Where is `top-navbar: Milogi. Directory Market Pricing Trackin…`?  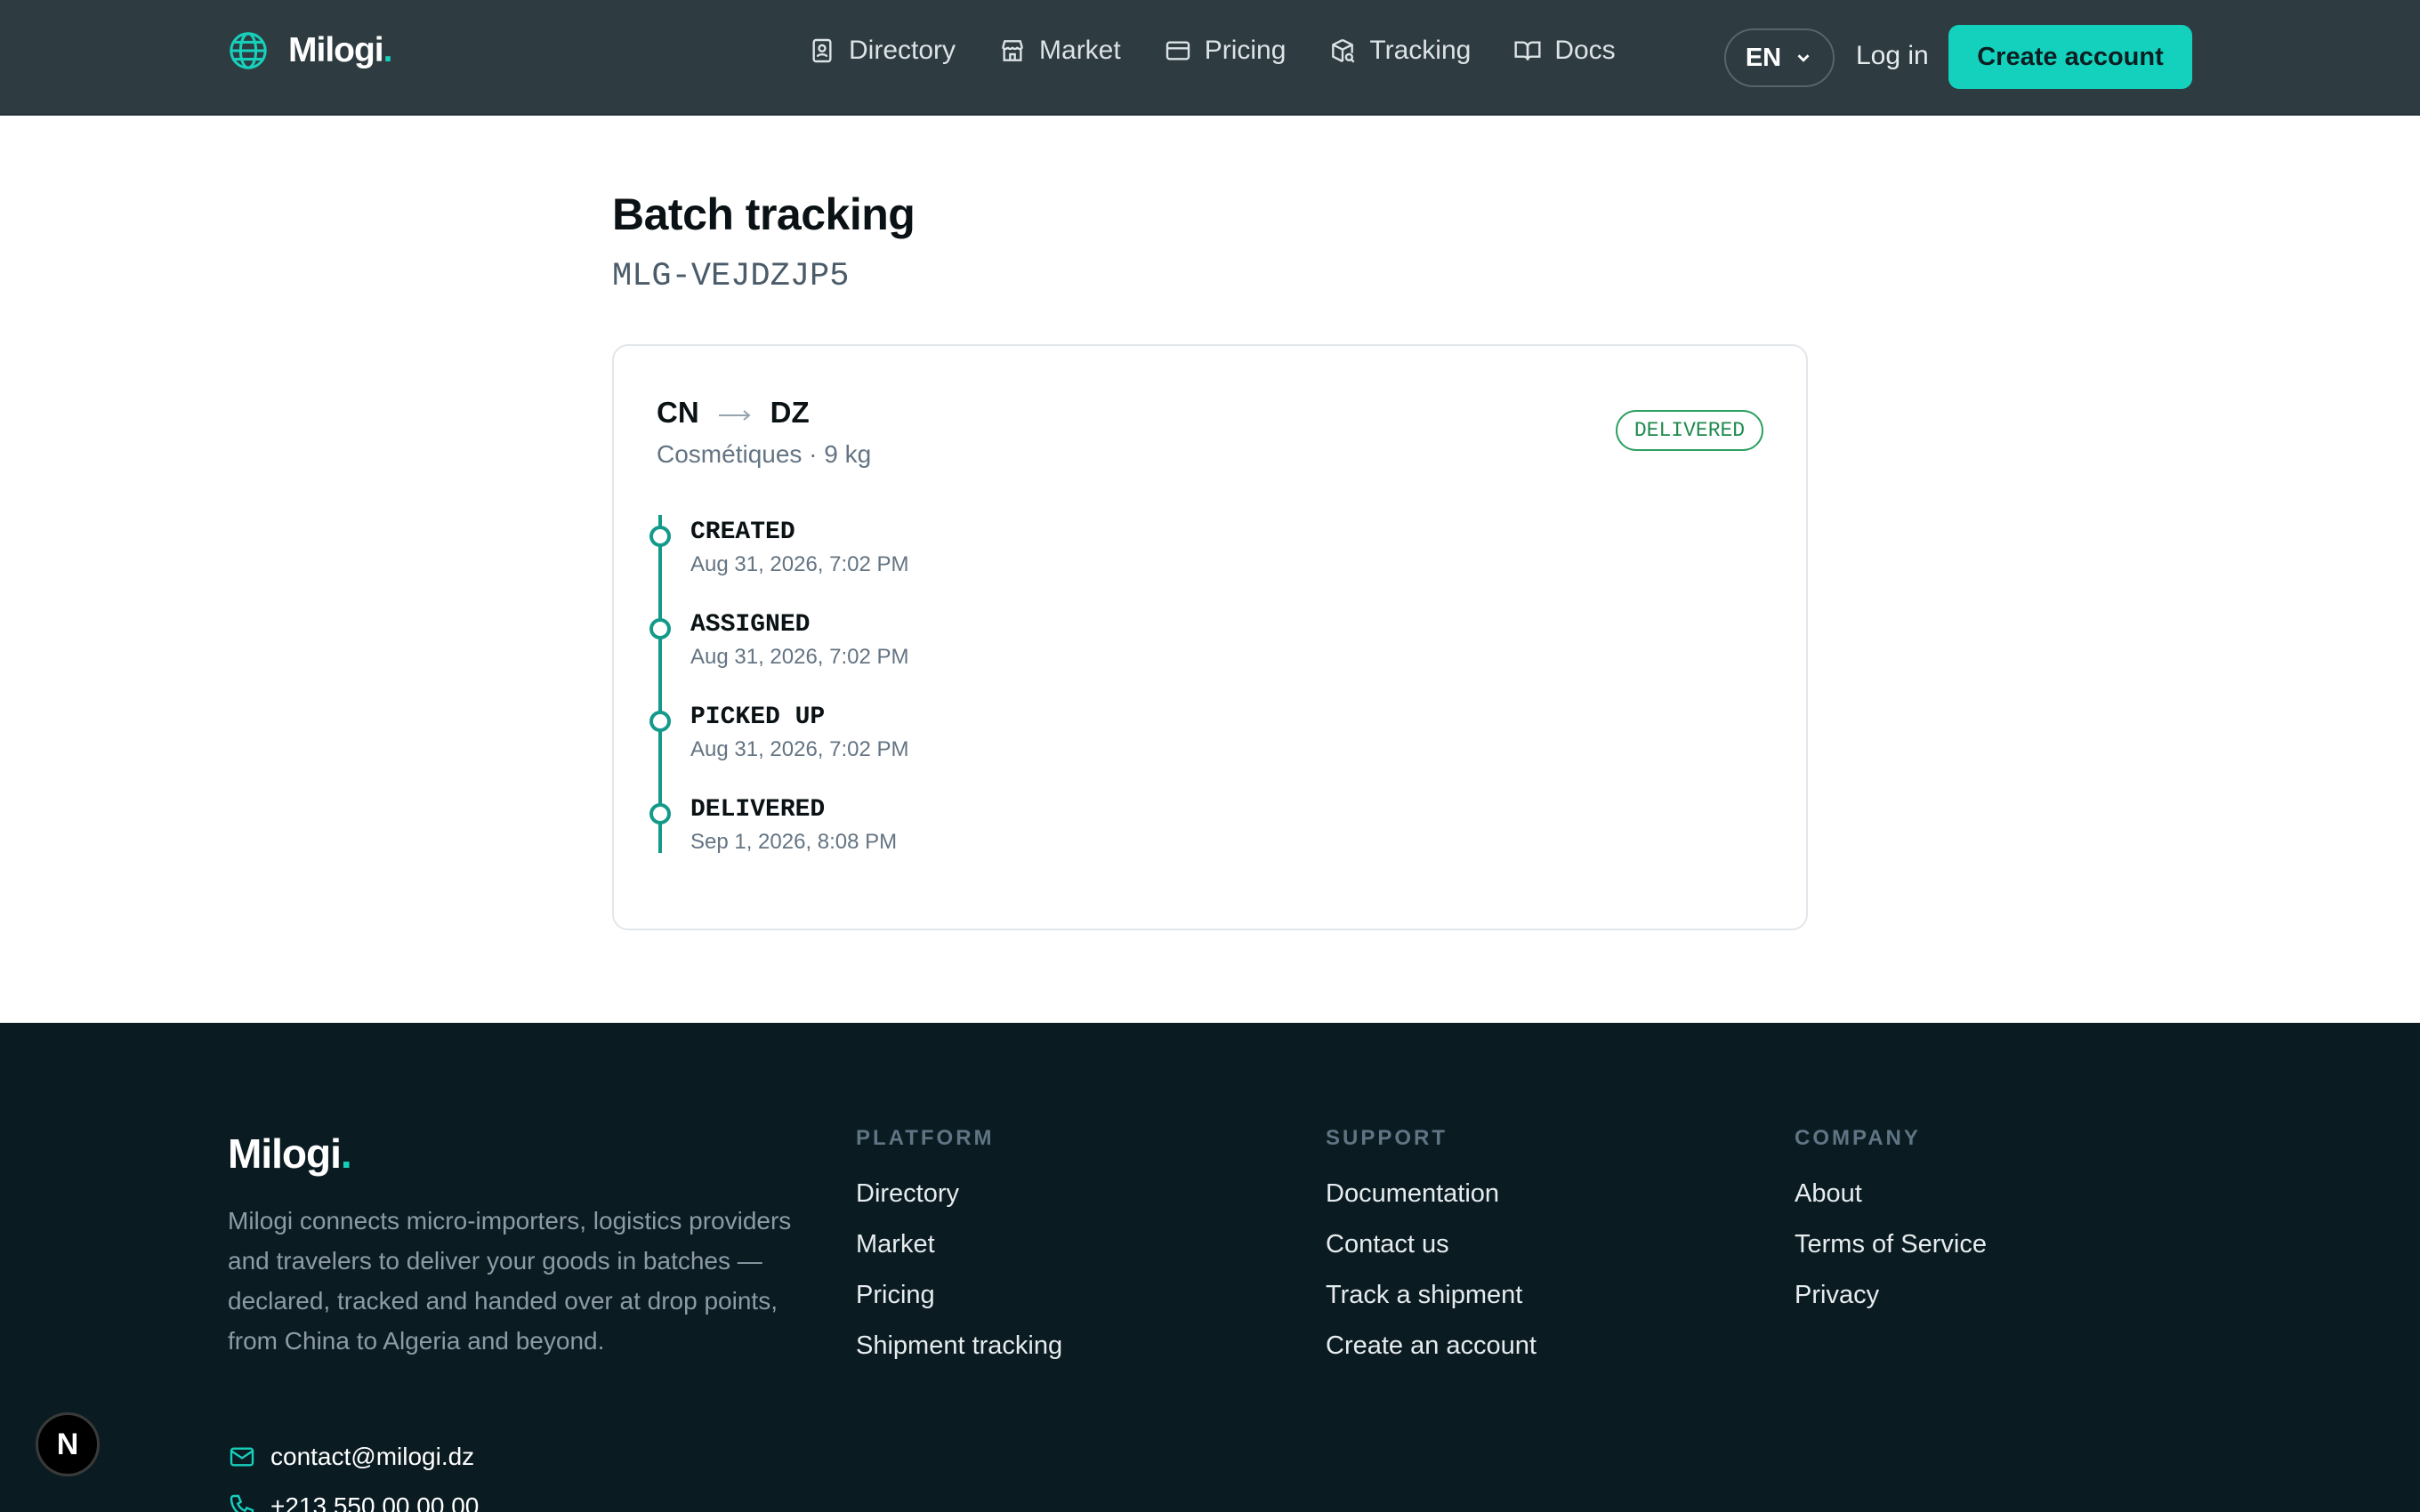
top-navbar: Milogi. Directory Market Pricing Trackin… is located at coordinates (1210, 58).